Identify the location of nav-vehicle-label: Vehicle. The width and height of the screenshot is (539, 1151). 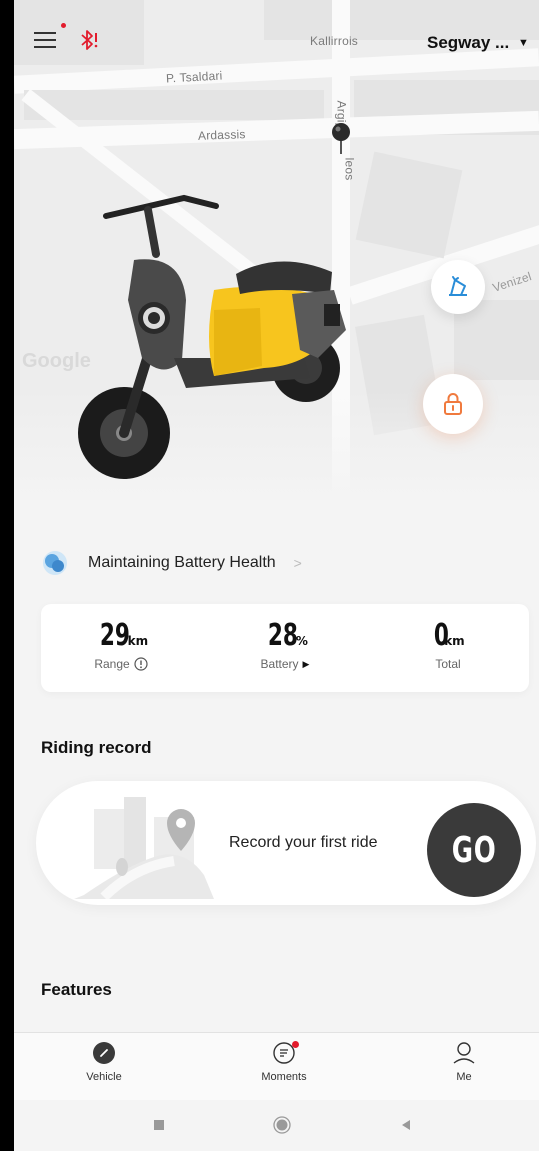
(104, 1077).